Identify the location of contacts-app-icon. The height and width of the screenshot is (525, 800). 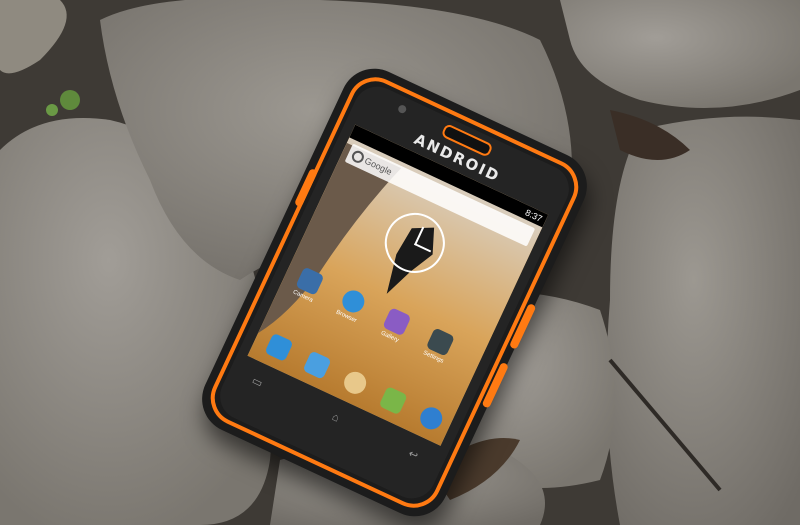
(317, 365).